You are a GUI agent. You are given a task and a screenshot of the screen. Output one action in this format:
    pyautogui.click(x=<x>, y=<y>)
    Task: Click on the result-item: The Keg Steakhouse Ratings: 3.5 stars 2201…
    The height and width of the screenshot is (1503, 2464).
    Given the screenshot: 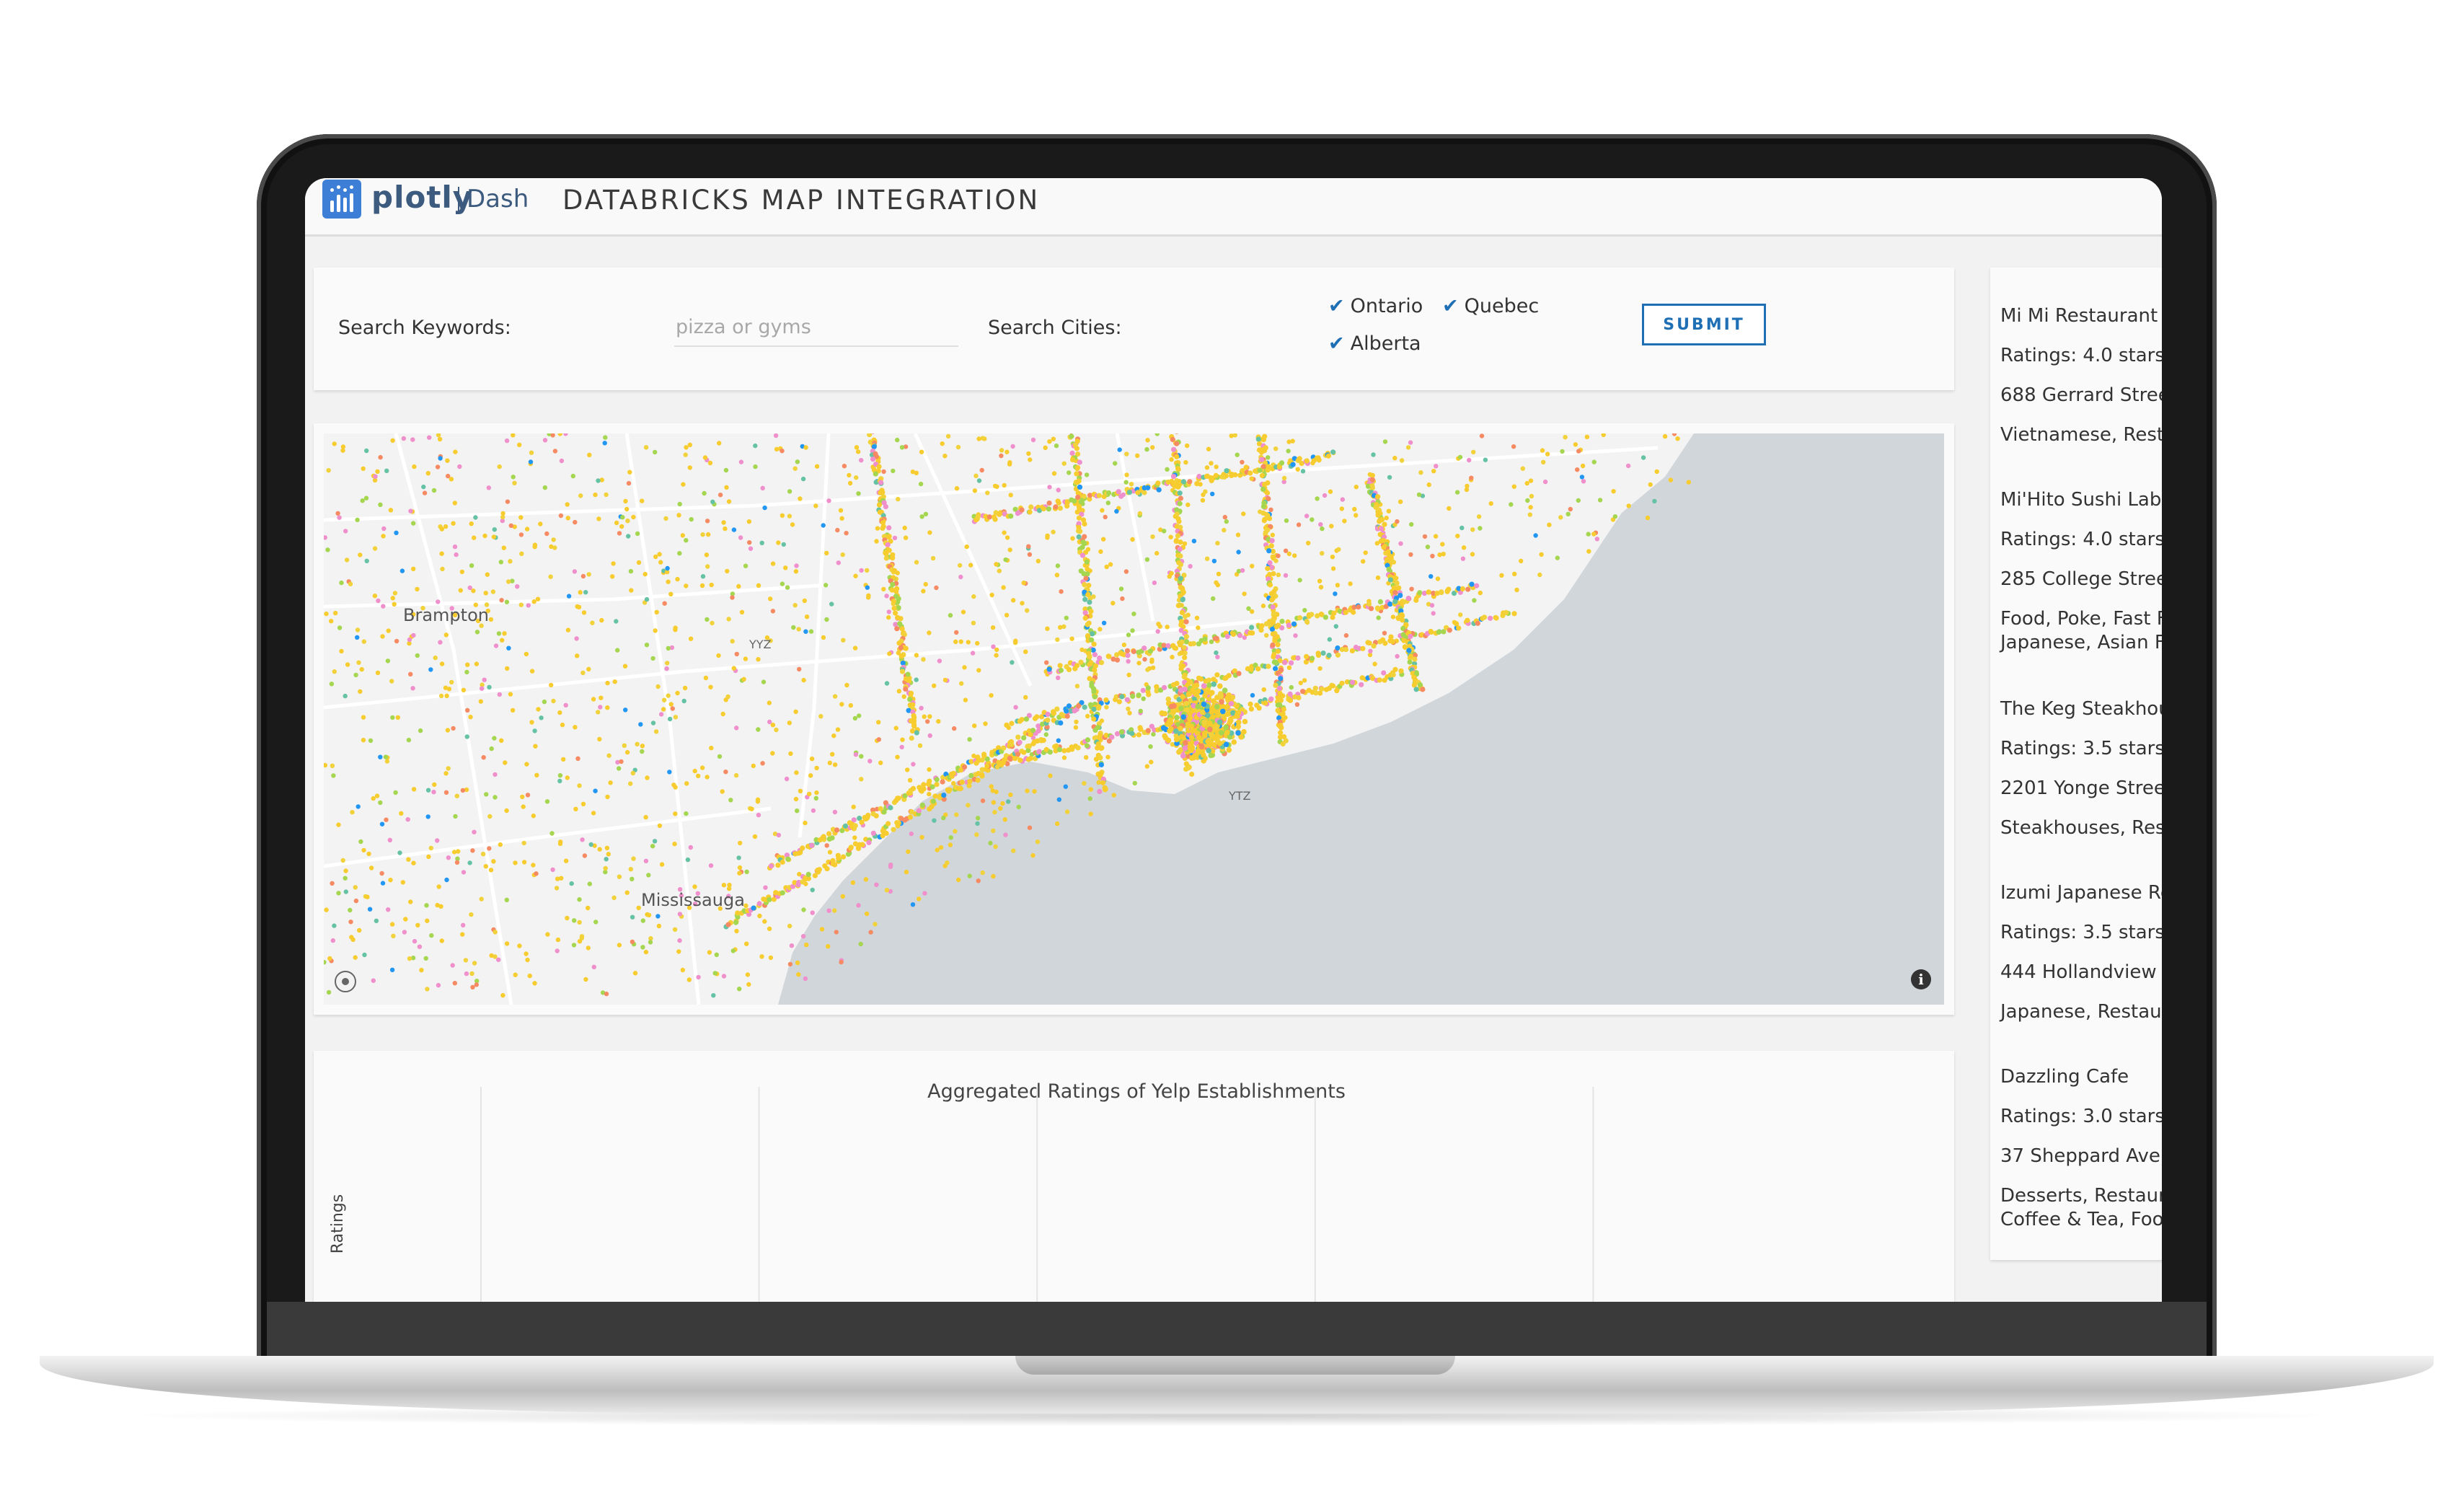 What is the action you would take?
    pyautogui.click(x=2081, y=768)
    